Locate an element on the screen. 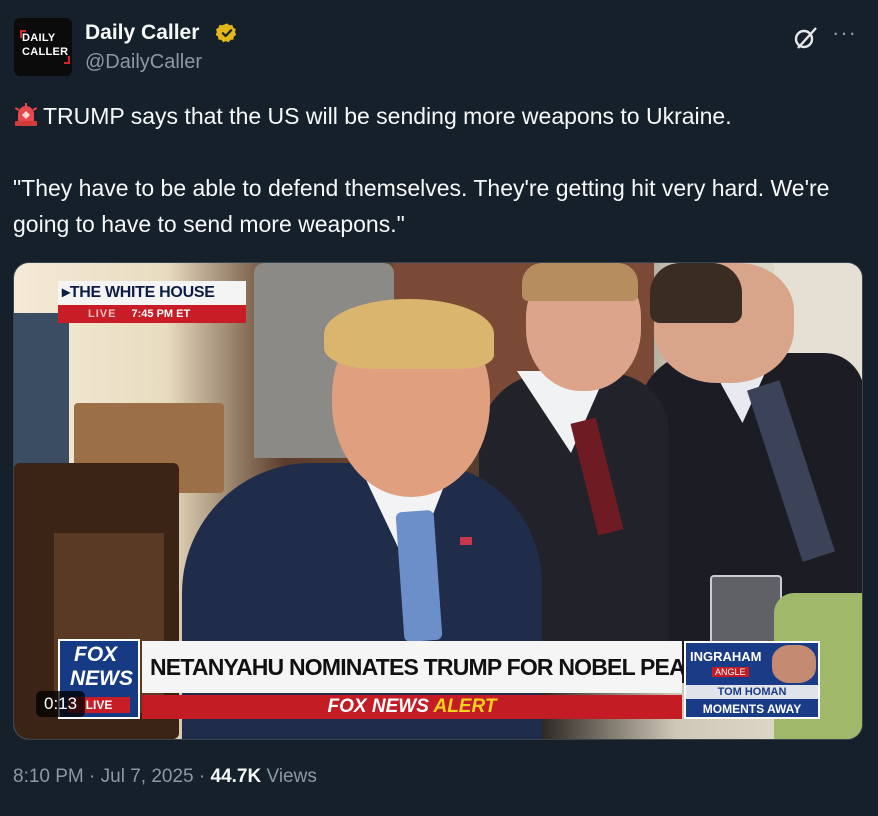  post-date: Jul 7, 2025 is located at coordinates (147, 776).